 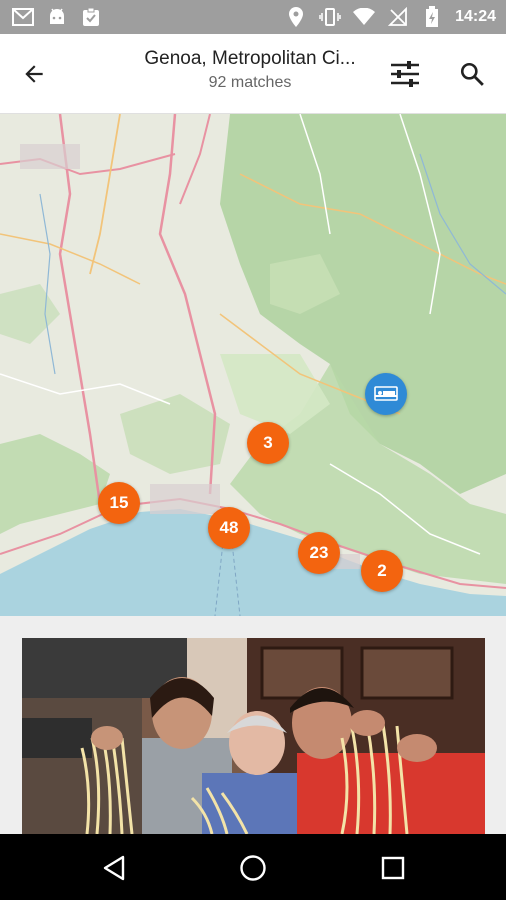 I want to click on title-block: Genoa, Metropolitan Ci... 92 matches, so click(x=250, y=70).